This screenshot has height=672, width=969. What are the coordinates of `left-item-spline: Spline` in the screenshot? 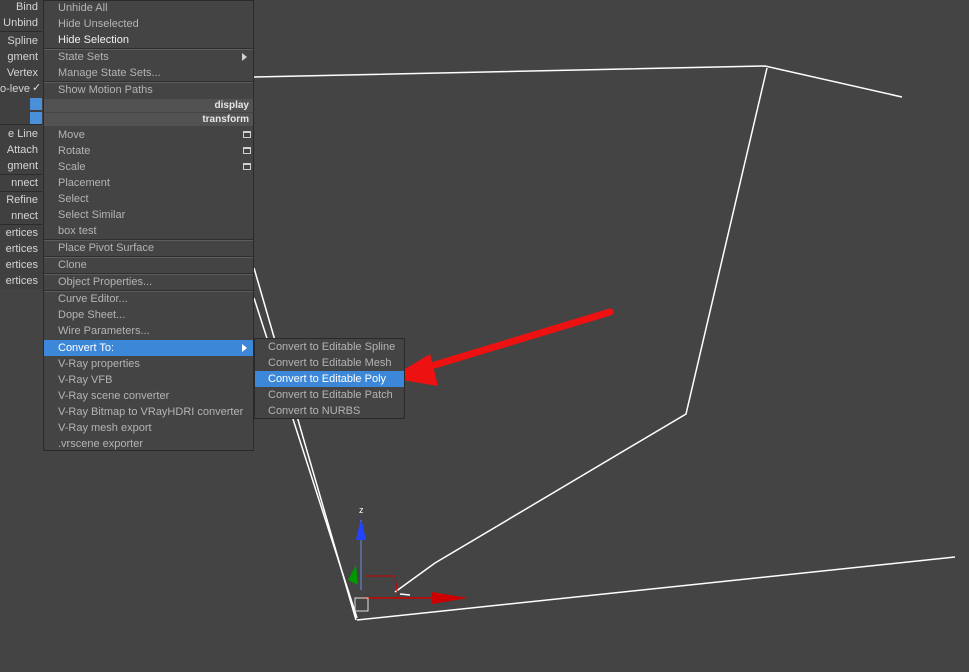 It's located at (19, 41).